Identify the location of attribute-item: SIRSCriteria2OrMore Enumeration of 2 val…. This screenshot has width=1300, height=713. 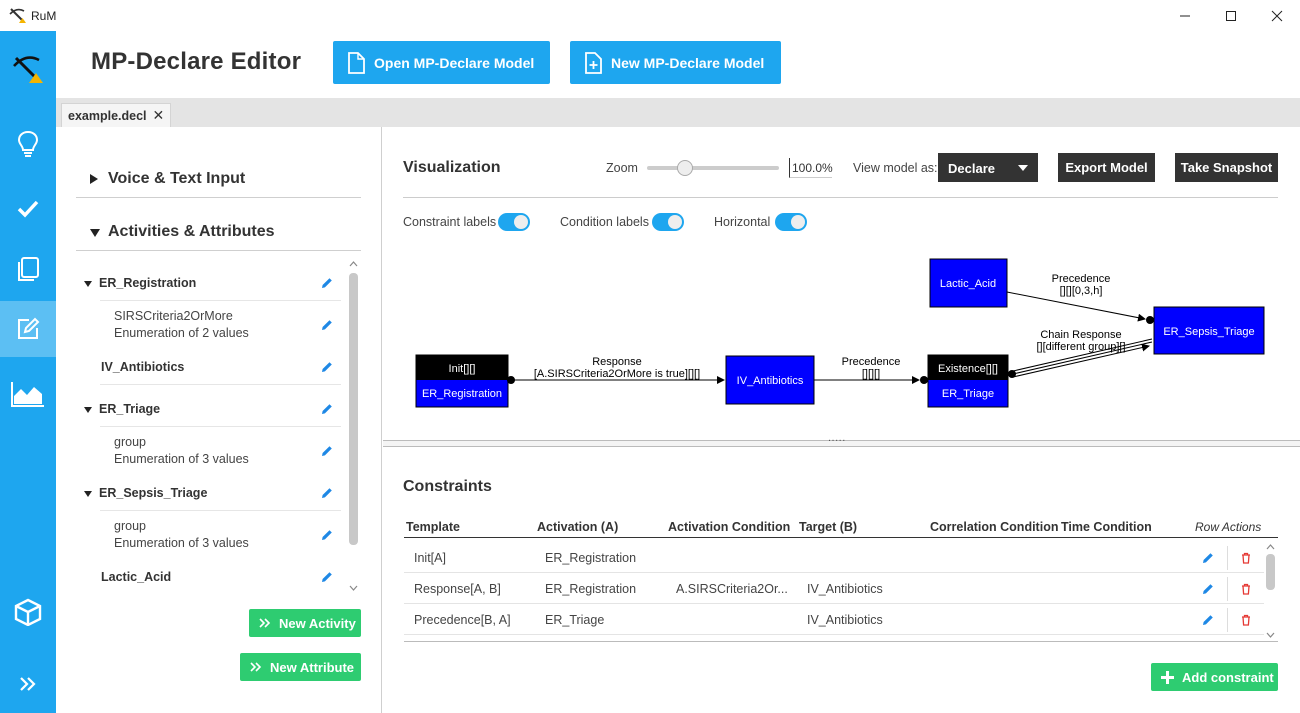
(227, 325).